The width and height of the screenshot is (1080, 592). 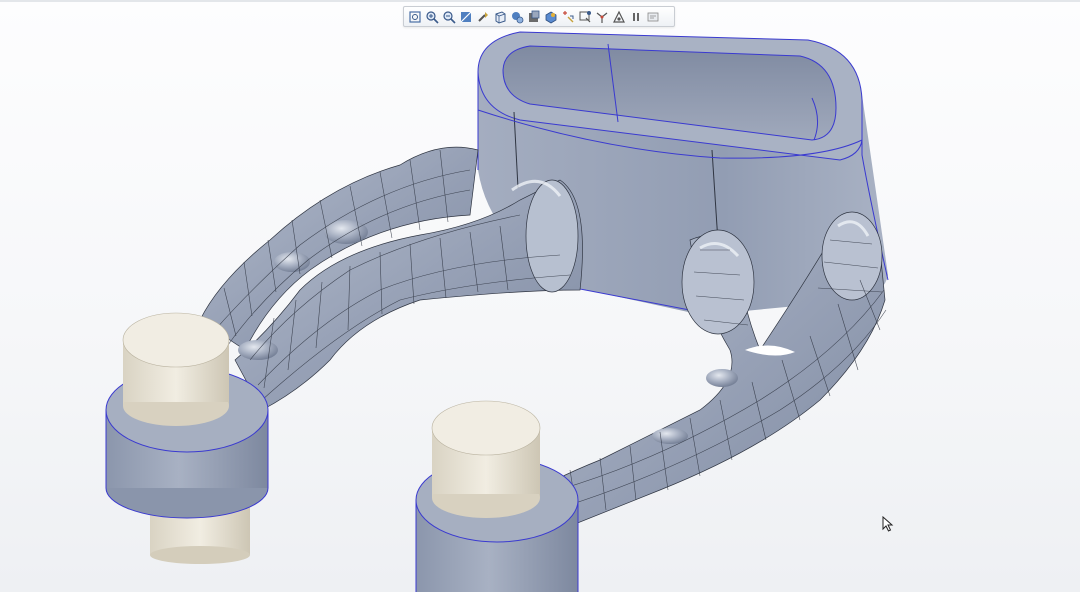 What do you see at coordinates (619, 17) in the screenshot?
I see `perspective-icon` at bounding box center [619, 17].